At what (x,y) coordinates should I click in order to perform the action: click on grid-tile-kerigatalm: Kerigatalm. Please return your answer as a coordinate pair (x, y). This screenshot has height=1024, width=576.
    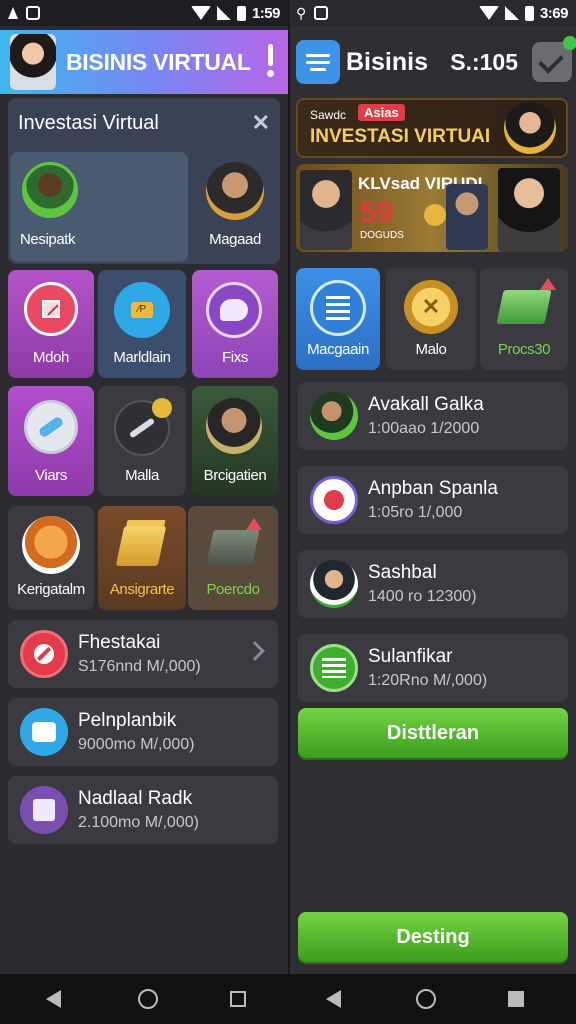
    Looking at the image, I should click on (51, 558).